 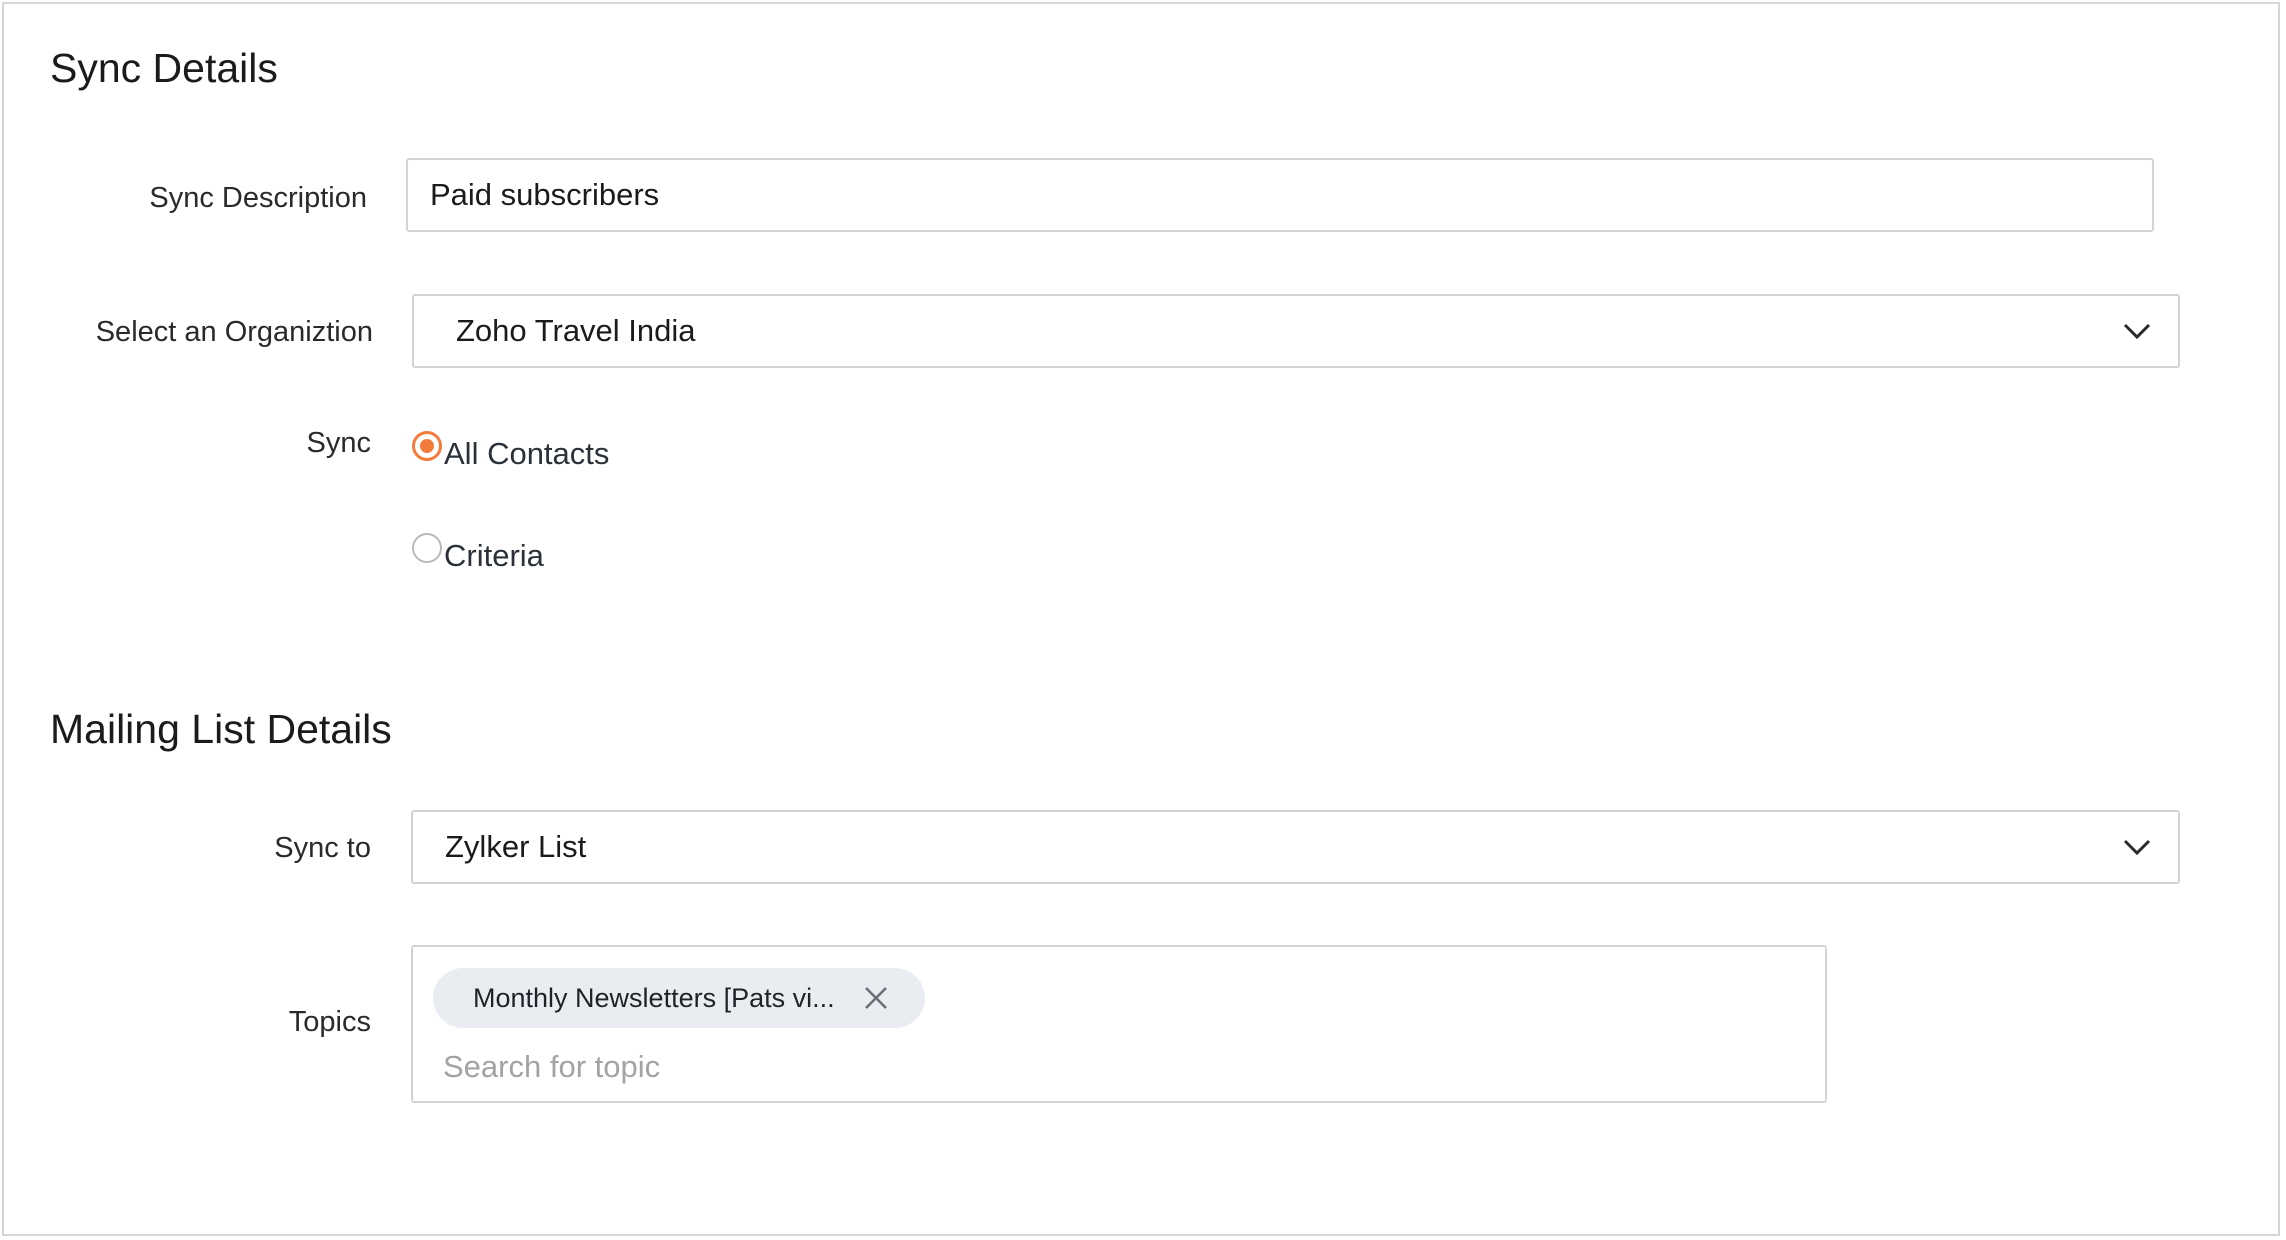 What do you see at coordinates (427, 446) in the screenshot?
I see `radio-all-contacts` at bounding box center [427, 446].